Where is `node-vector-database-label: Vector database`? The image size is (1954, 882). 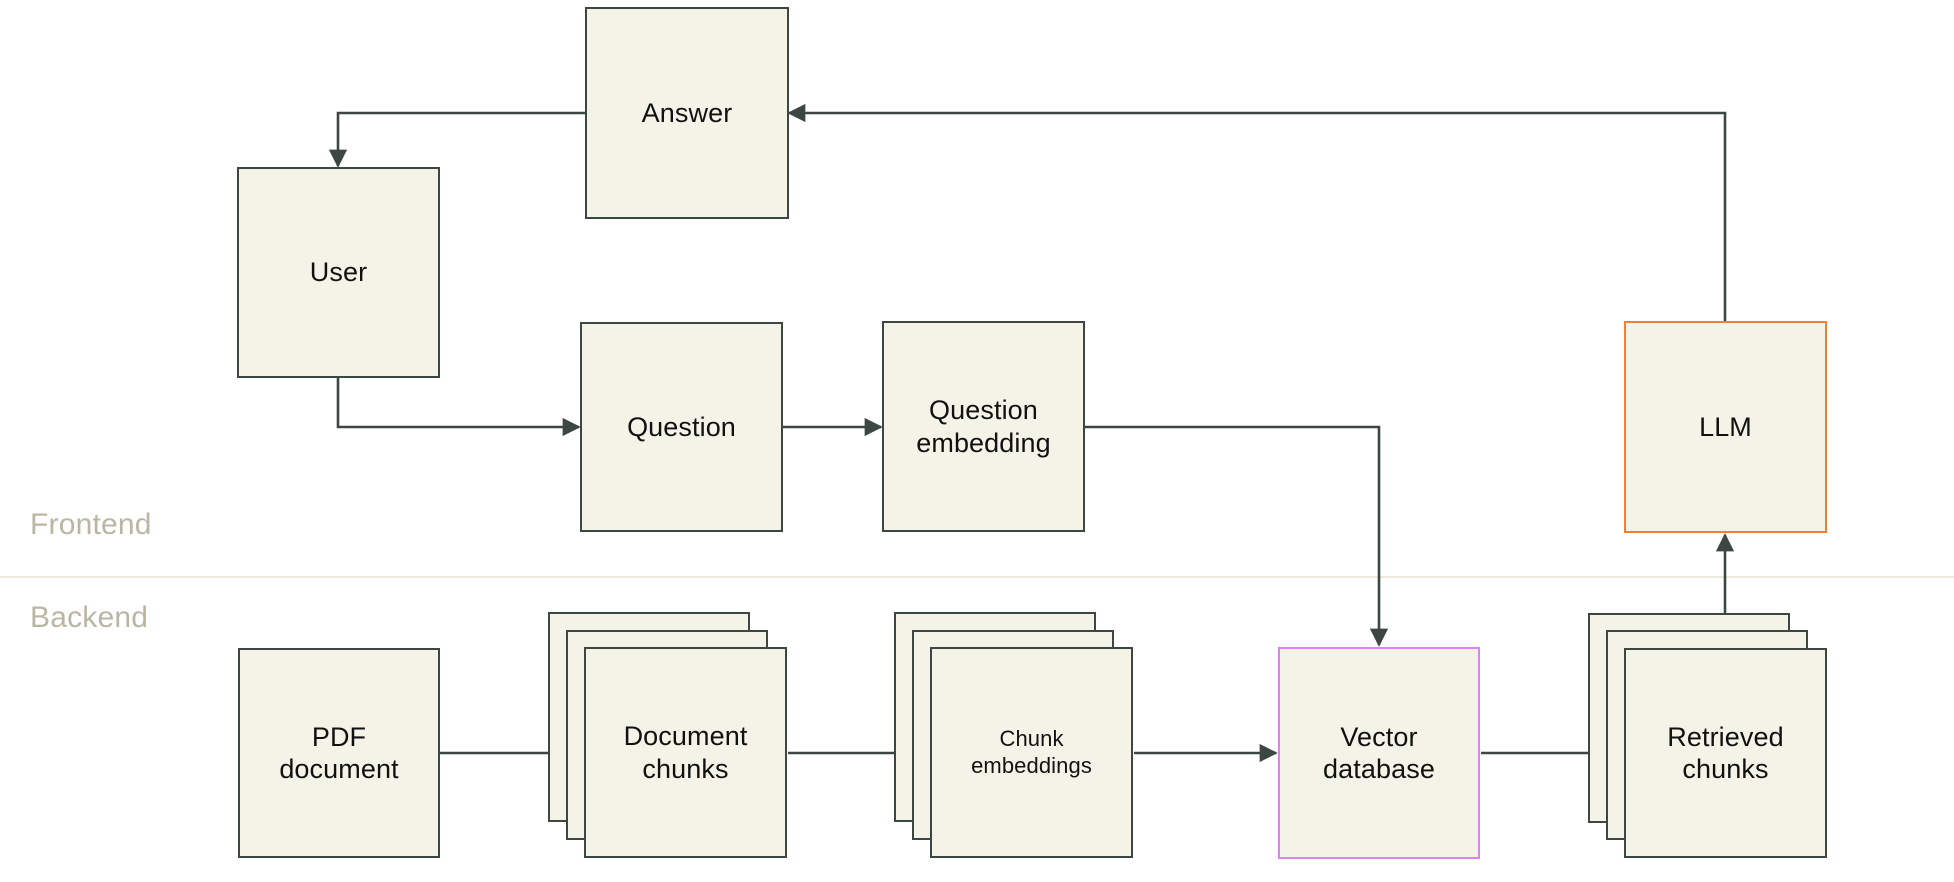
node-vector-database-label: Vector database is located at coordinates (1379, 752).